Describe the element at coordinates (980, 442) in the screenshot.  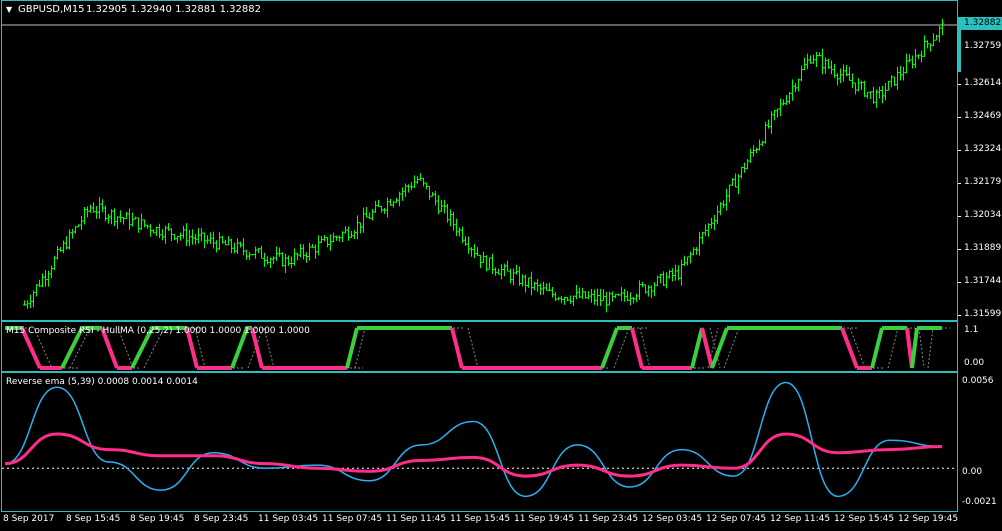
I see `ema-axis: 0.0056 0.00 -0.0021` at that location.